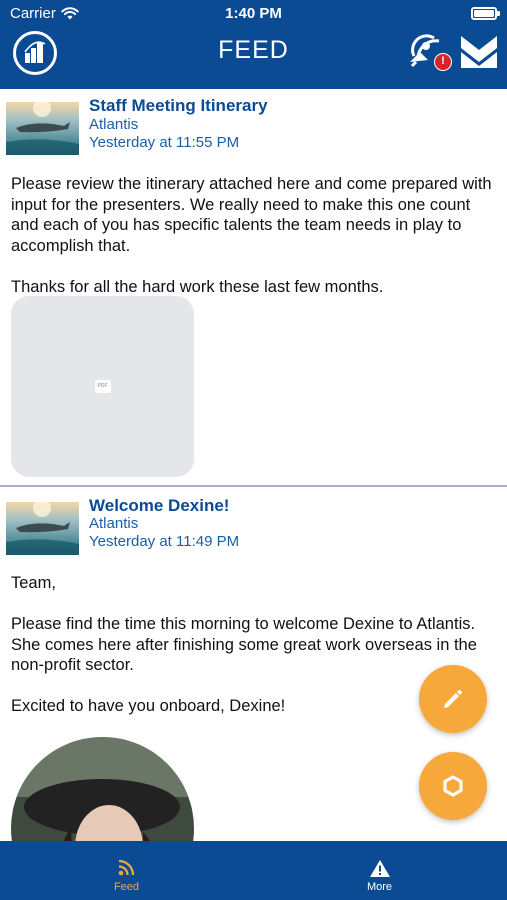 The width and height of the screenshot is (507, 900). Describe the element at coordinates (159, 506) in the screenshot. I see `post-title: Welcome Dexine!` at that location.